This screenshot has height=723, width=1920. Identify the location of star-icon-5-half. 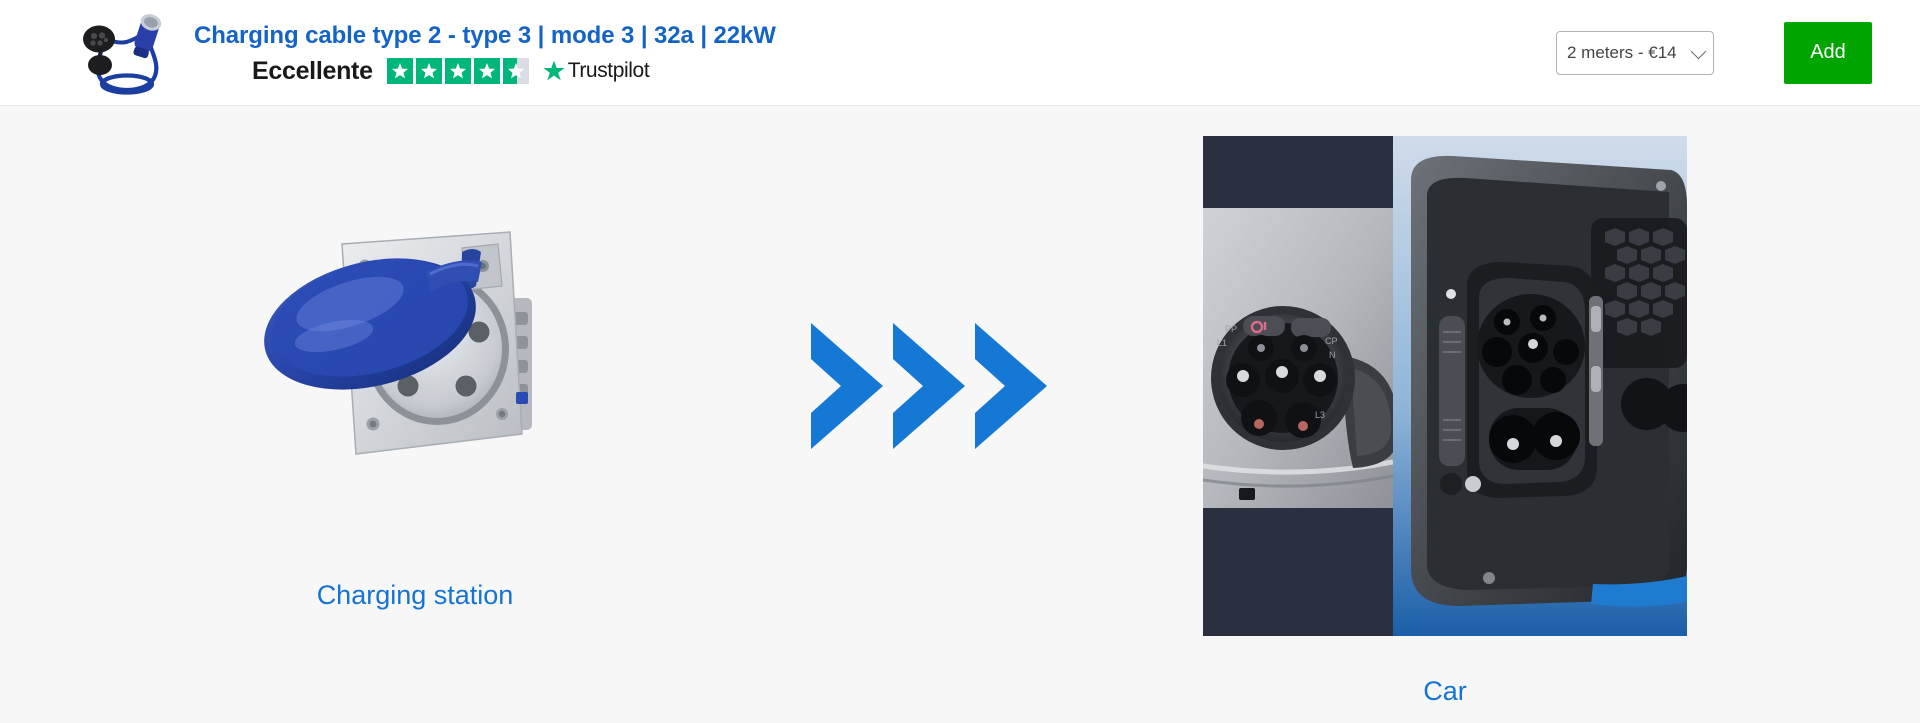
(515, 70).